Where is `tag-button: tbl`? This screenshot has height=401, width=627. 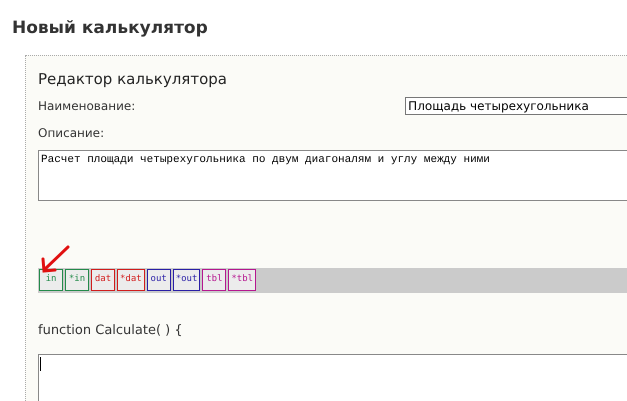 tag-button: tbl is located at coordinates (214, 280).